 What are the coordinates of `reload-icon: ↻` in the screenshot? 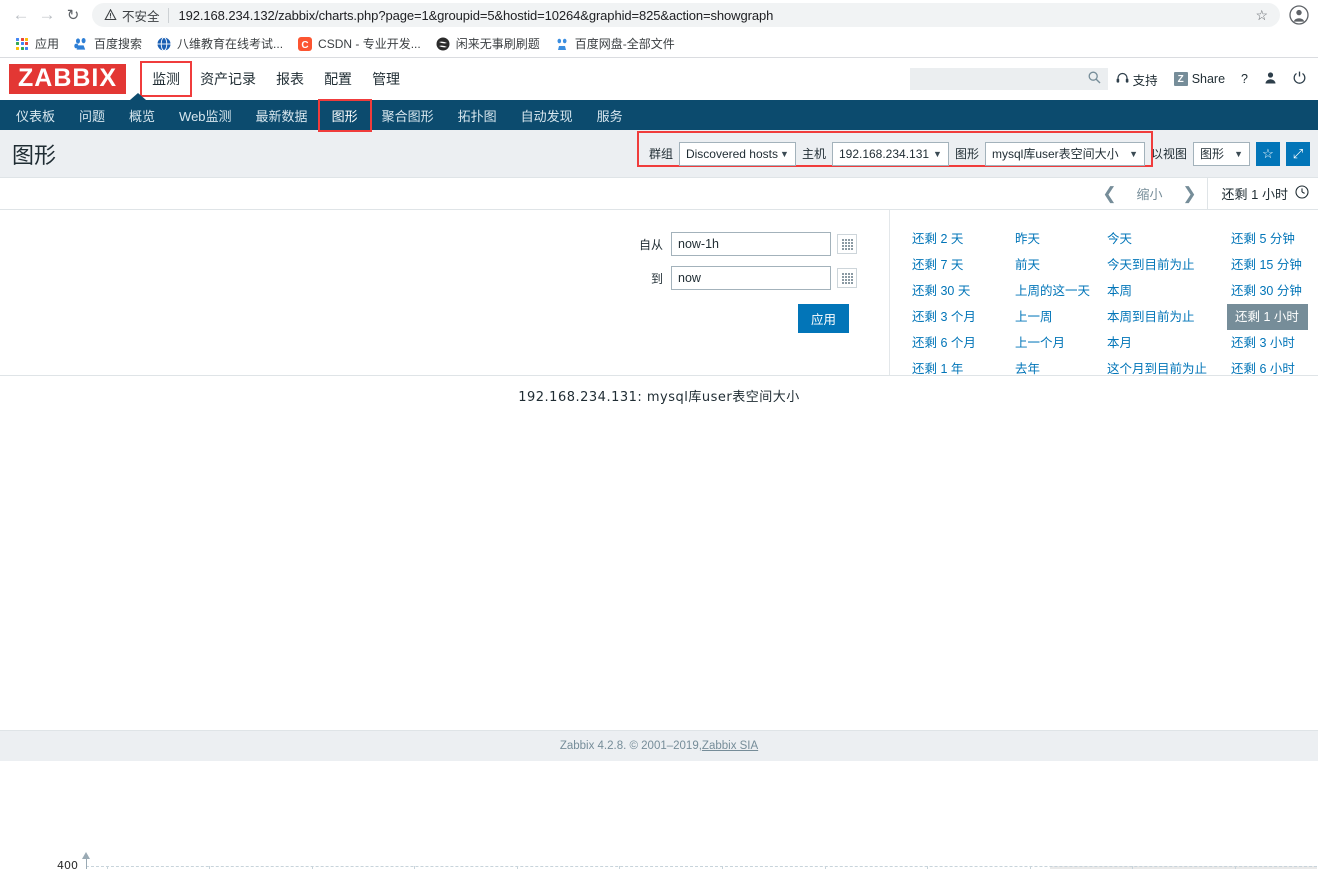 It's located at (73, 15).